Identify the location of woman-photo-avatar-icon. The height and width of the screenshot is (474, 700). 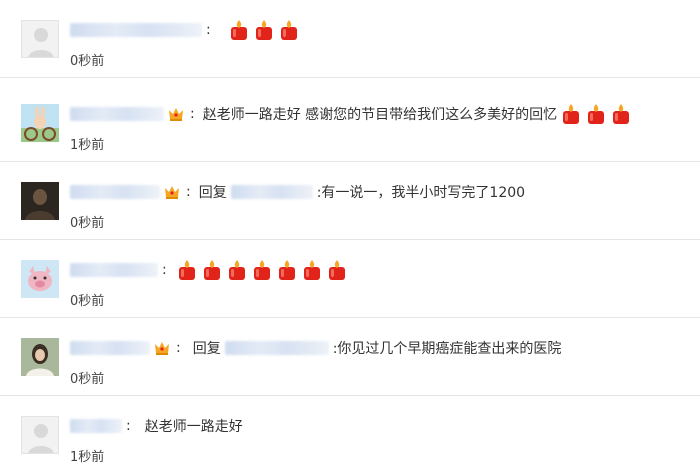
(40, 357).